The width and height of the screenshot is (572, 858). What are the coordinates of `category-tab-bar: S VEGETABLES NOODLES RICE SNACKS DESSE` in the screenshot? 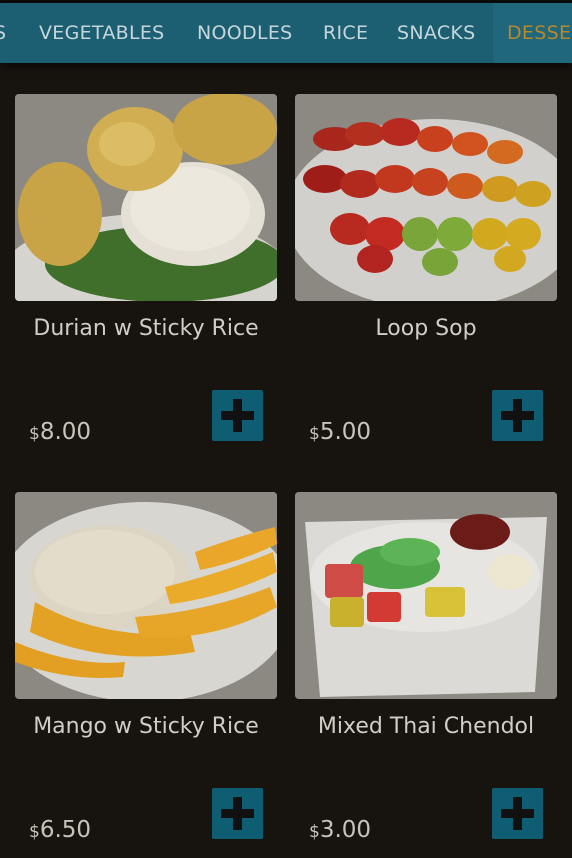 It's located at (286, 33).